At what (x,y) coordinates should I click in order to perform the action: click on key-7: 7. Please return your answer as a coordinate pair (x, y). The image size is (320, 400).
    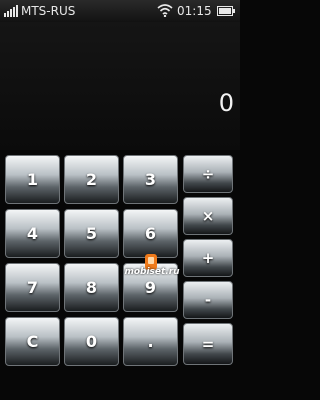
    Looking at the image, I should click on (32, 287).